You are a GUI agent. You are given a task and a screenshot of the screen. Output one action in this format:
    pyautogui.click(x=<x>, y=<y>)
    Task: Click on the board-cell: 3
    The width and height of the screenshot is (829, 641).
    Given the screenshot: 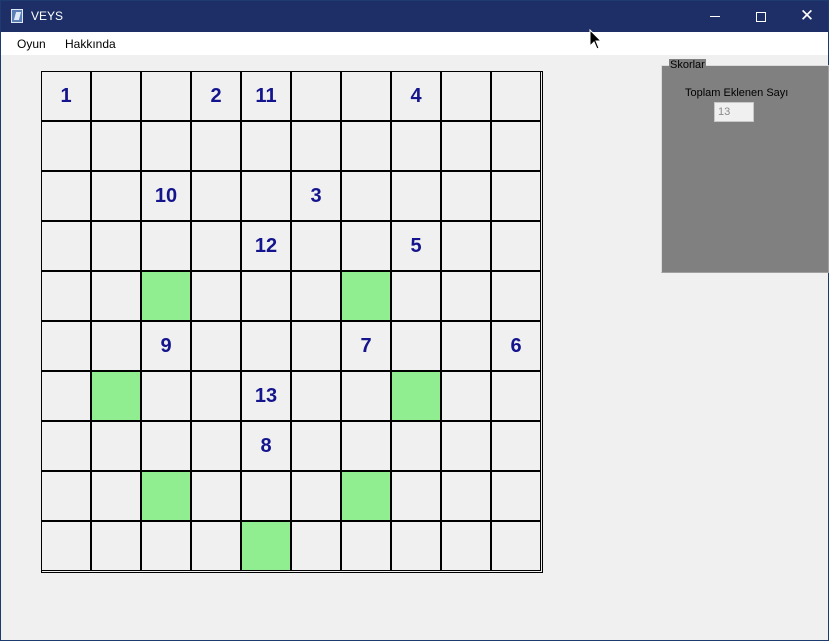 What is the action you would take?
    pyautogui.click(x=316, y=196)
    